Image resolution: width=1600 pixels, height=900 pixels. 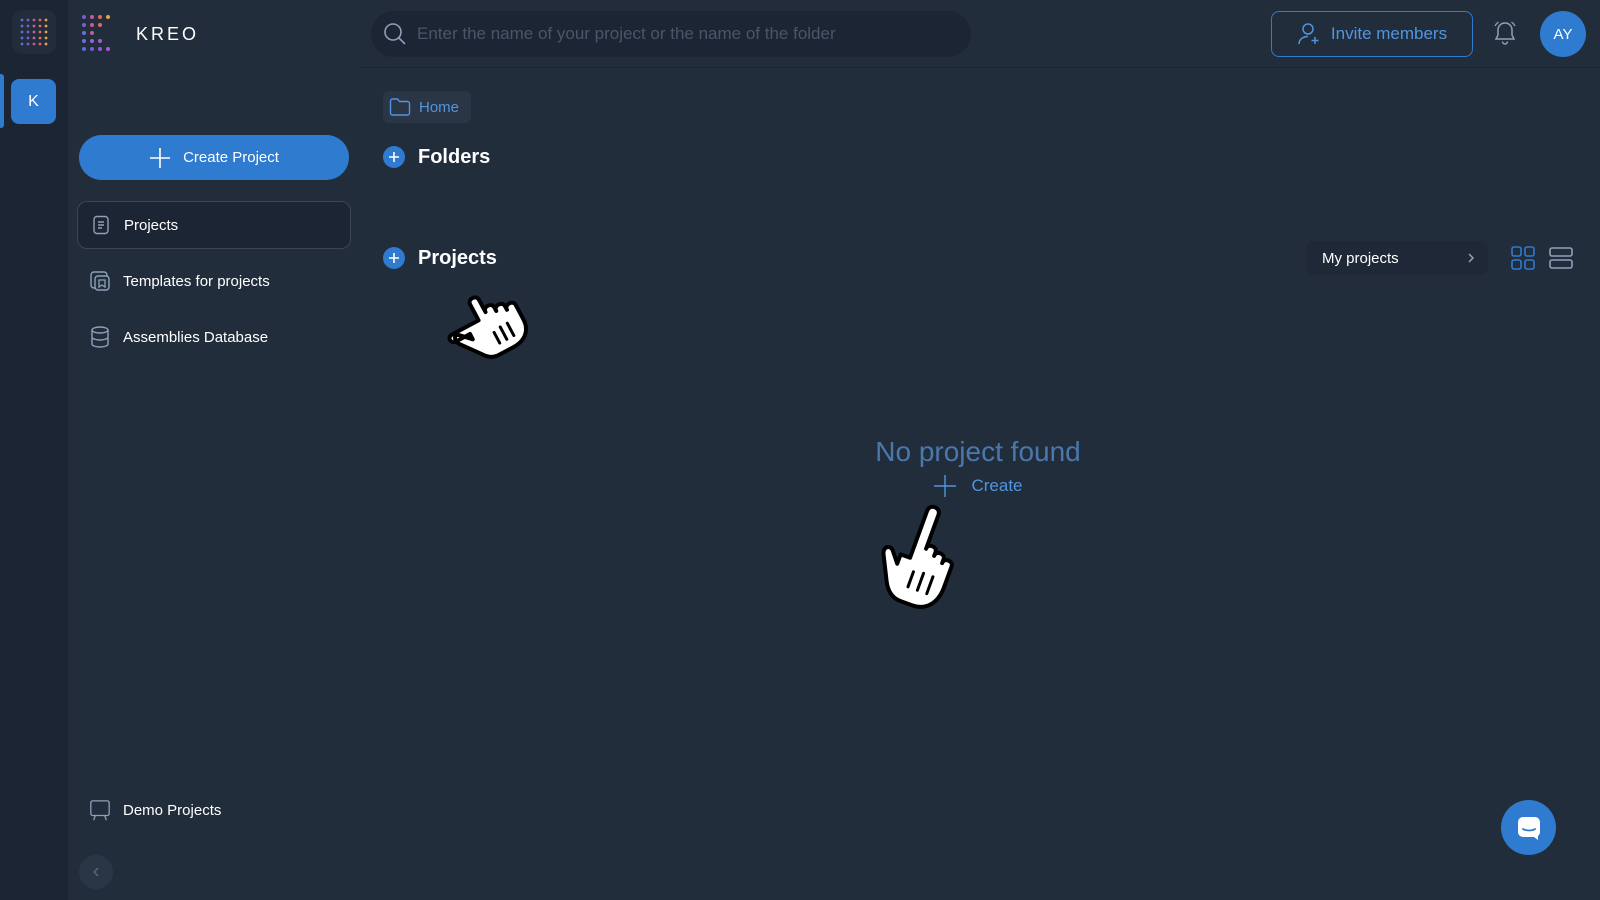 I want to click on notifications-bell-icon, so click(x=1505, y=33).